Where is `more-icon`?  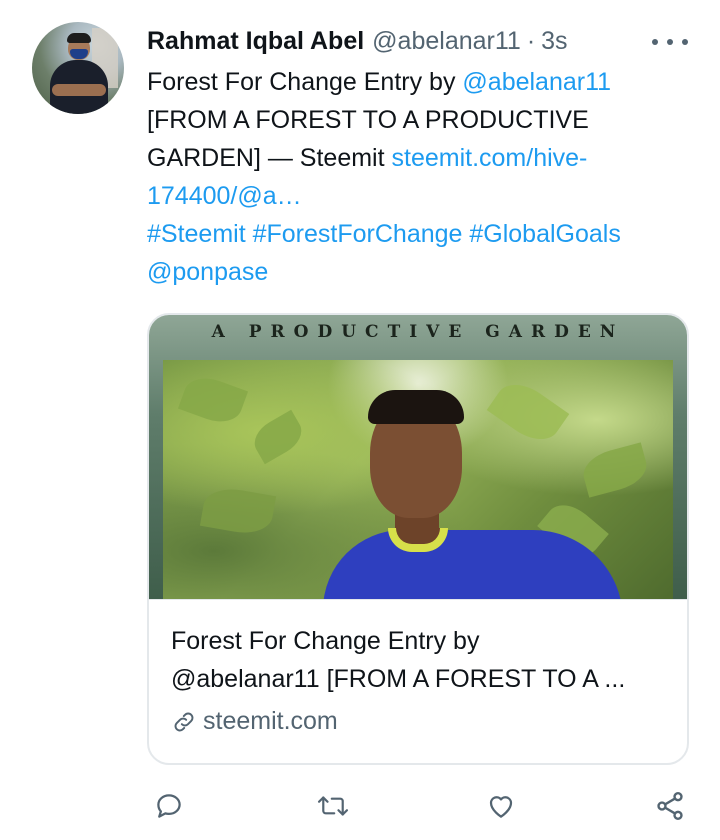 more-icon is located at coordinates (670, 42).